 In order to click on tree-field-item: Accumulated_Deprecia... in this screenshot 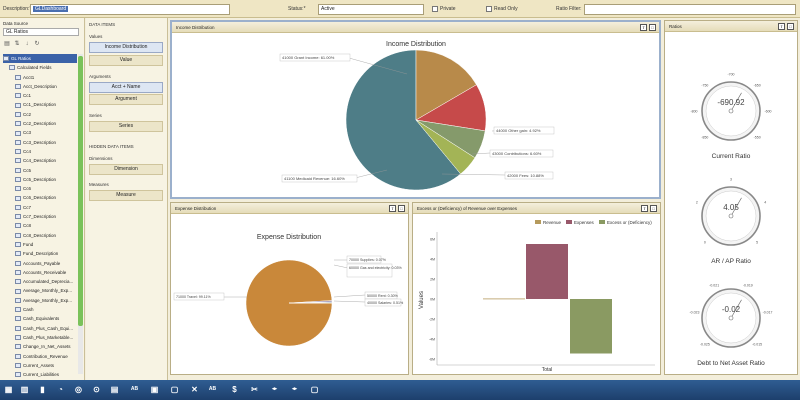, I will do `click(40, 281)`.